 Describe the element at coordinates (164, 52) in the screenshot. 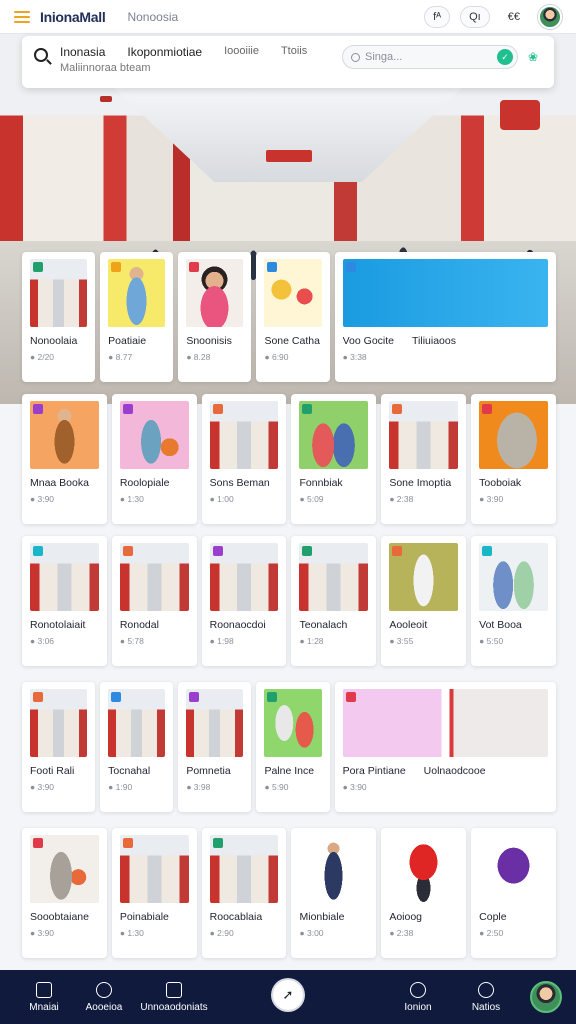

I see `nav-link: Ikoponmiotiae` at that location.